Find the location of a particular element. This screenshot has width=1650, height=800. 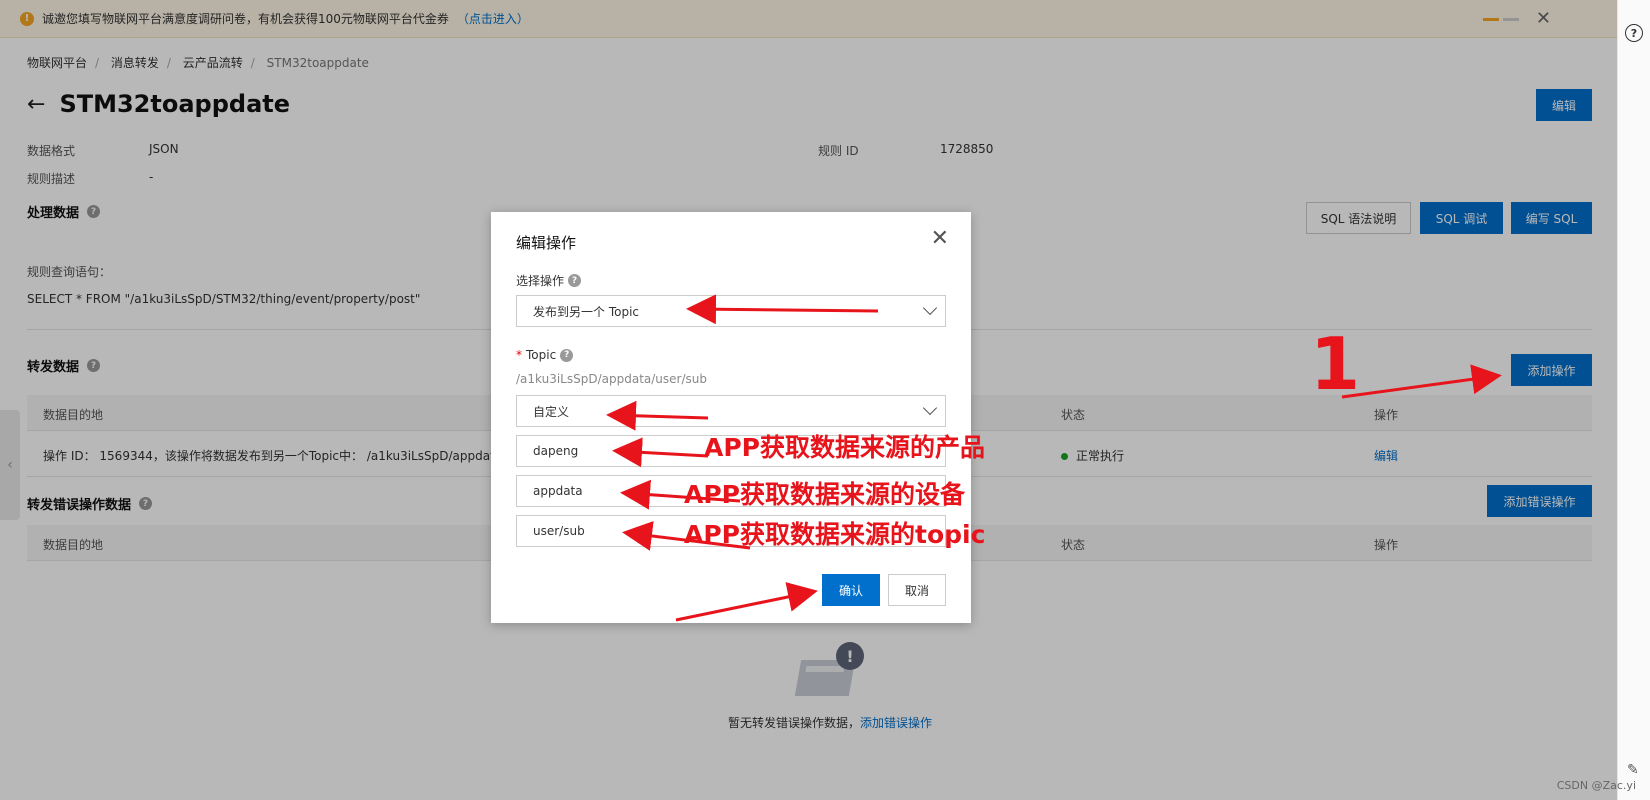

close-icon: ✕ is located at coordinates (940, 238).